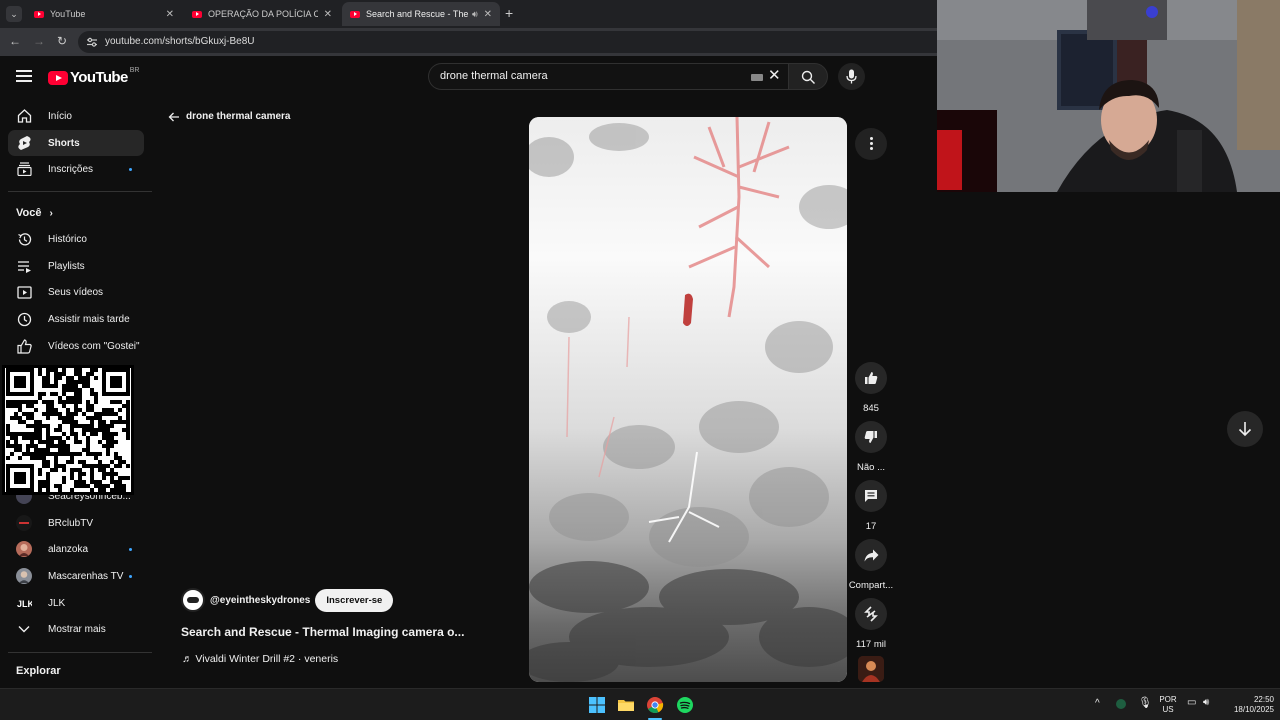 This screenshot has width=1280, height=720. I want to click on back-label: drone thermal camera, so click(238, 116).